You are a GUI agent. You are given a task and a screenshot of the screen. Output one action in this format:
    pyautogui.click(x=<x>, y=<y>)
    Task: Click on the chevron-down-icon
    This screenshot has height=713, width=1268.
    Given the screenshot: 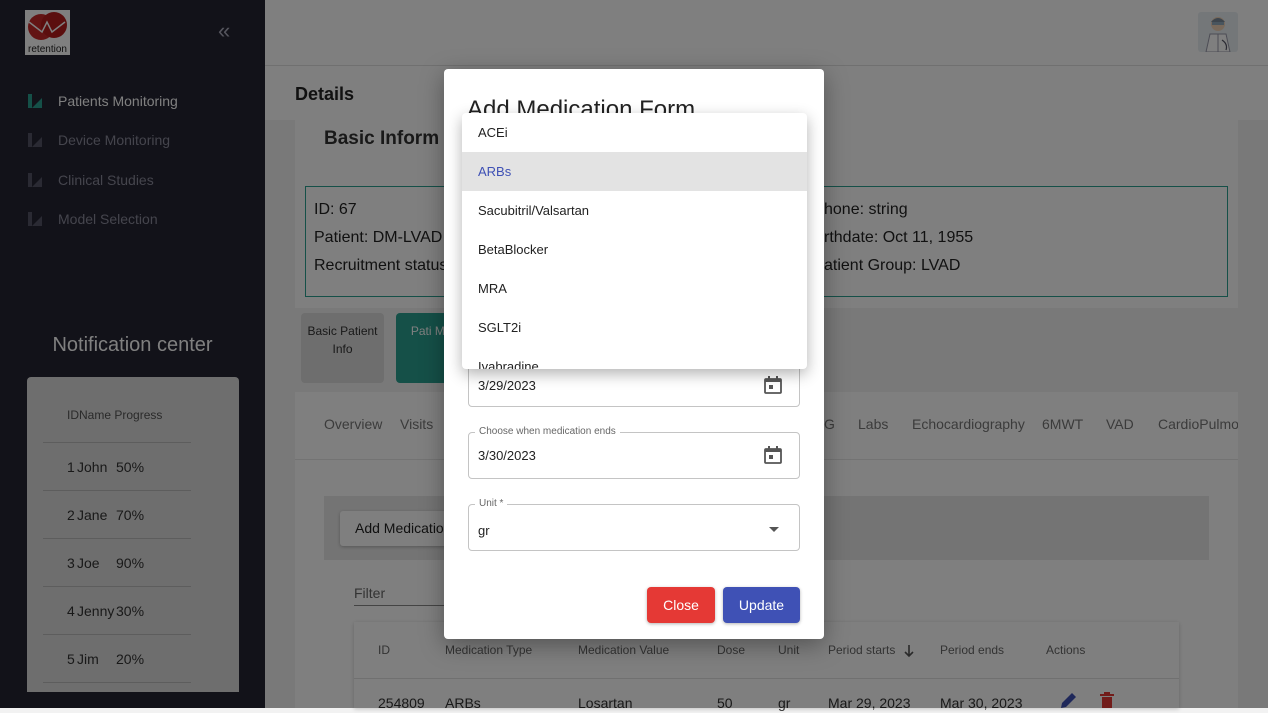 What is the action you would take?
    pyautogui.click(x=777, y=531)
    